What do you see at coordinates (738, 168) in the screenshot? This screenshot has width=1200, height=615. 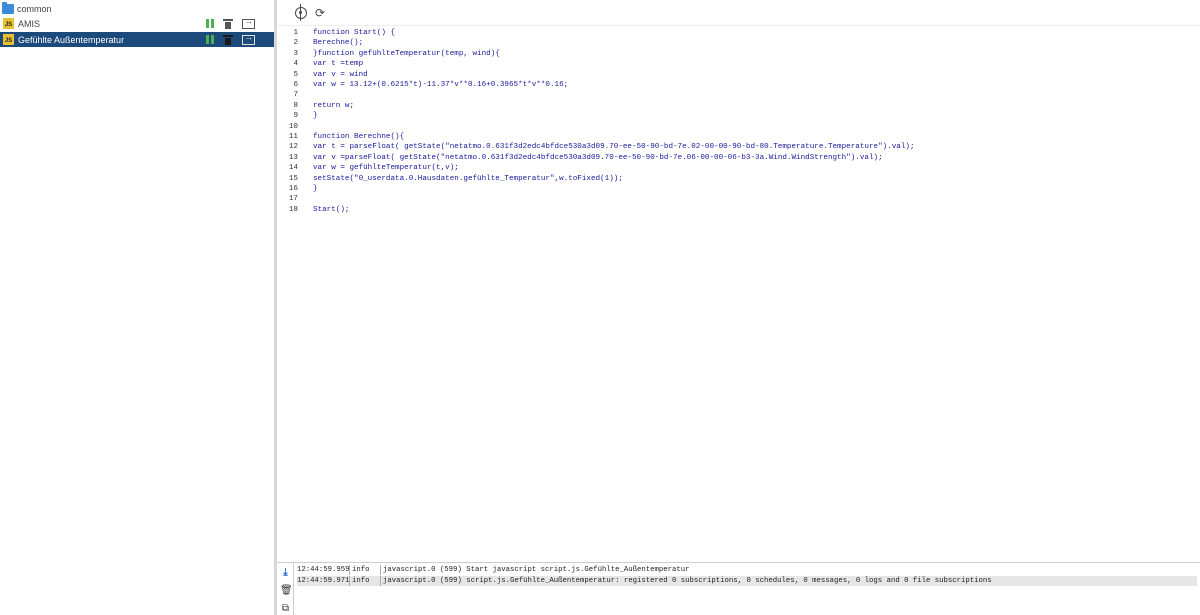 I see `code-line: 14 var w = gefühlteTemperatur(t,v);` at bounding box center [738, 168].